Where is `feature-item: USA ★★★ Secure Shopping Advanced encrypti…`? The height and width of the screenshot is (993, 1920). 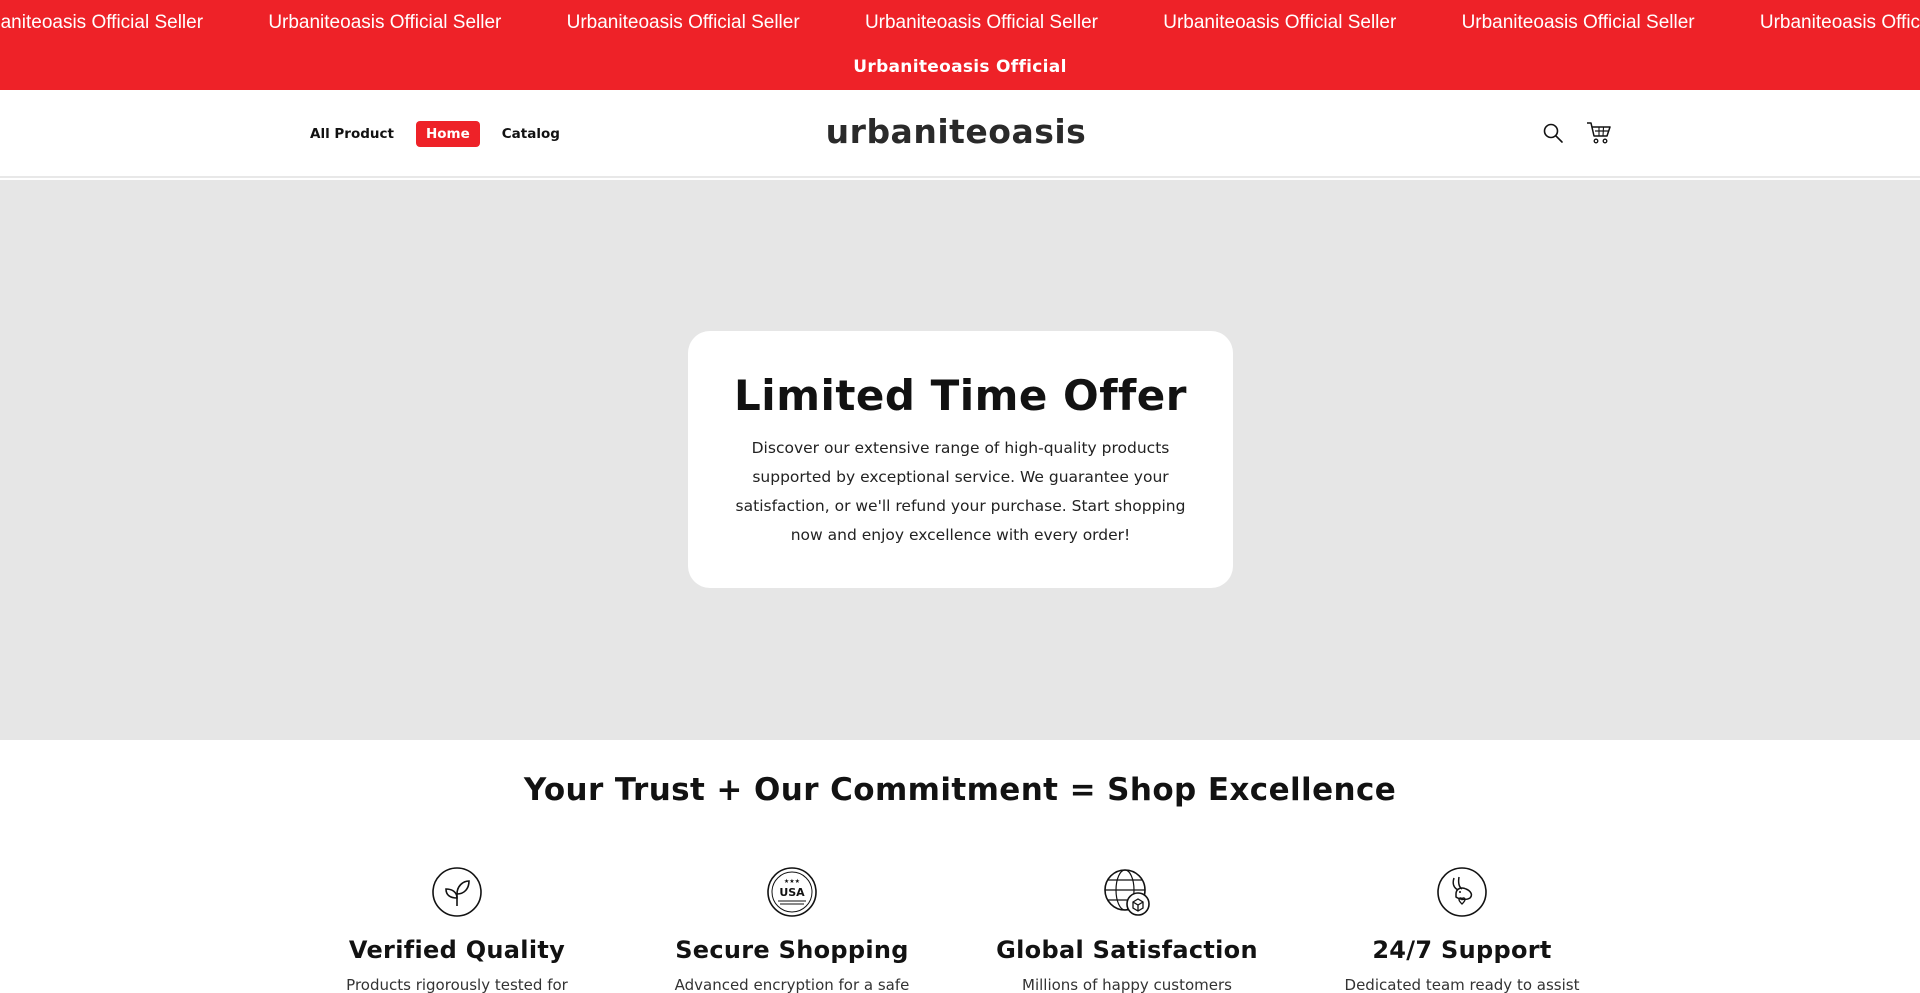 feature-item: USA ★★★ Secure Shopping Advanced encrypti… is located at coordinates (792, 929).